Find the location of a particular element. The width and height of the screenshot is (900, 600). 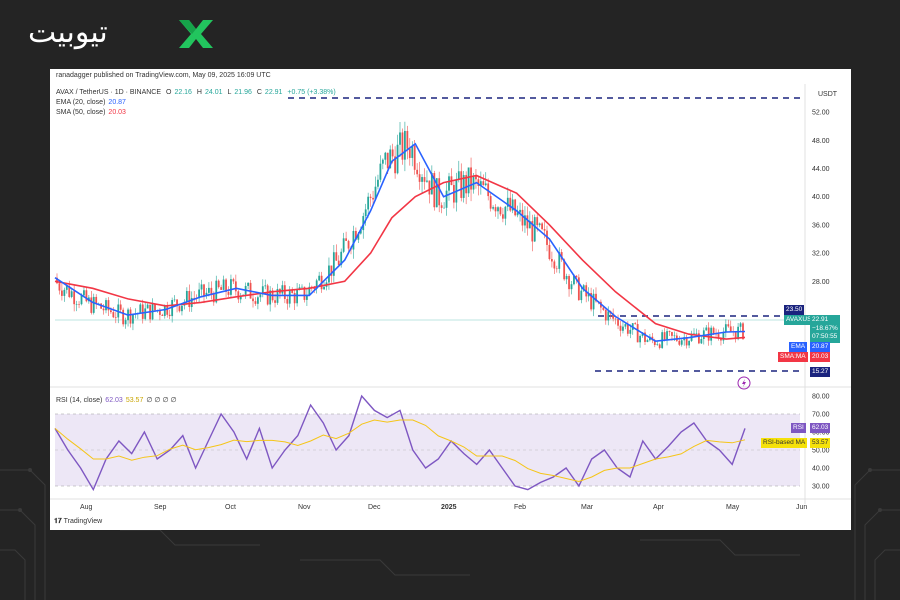

x-tick-label: May is located at coordinates (733, 507).